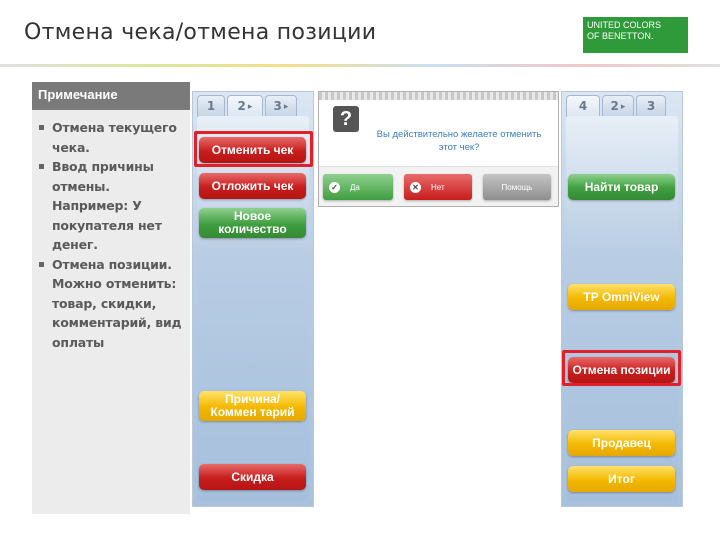  What do you see at coordinates (111, 96) in the screenshot?
I see `notes-heading: Примечание` at bounding box center [111, 96].